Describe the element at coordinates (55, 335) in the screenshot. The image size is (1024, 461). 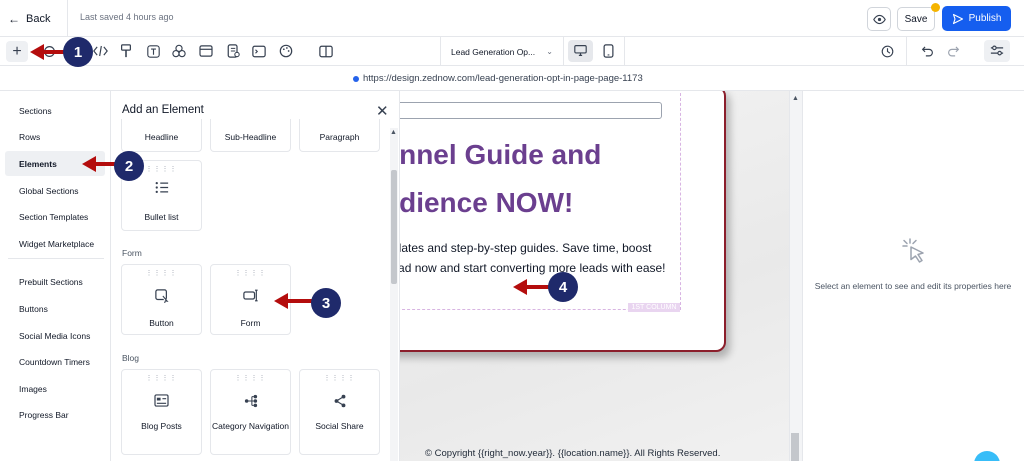
I see `nav-item-social-media-icons: Social Media Icons` at that location.